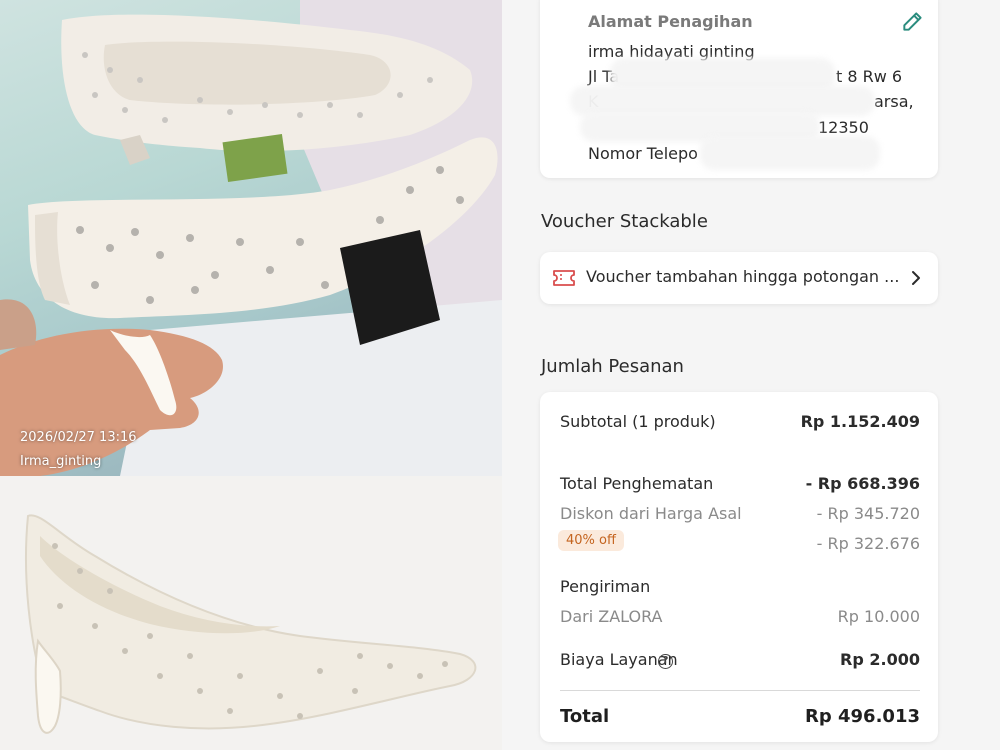  Describe the element at coordinates (880, 659) in the screenshot. I see `service-fee-value: Rp 2.000` at that location.